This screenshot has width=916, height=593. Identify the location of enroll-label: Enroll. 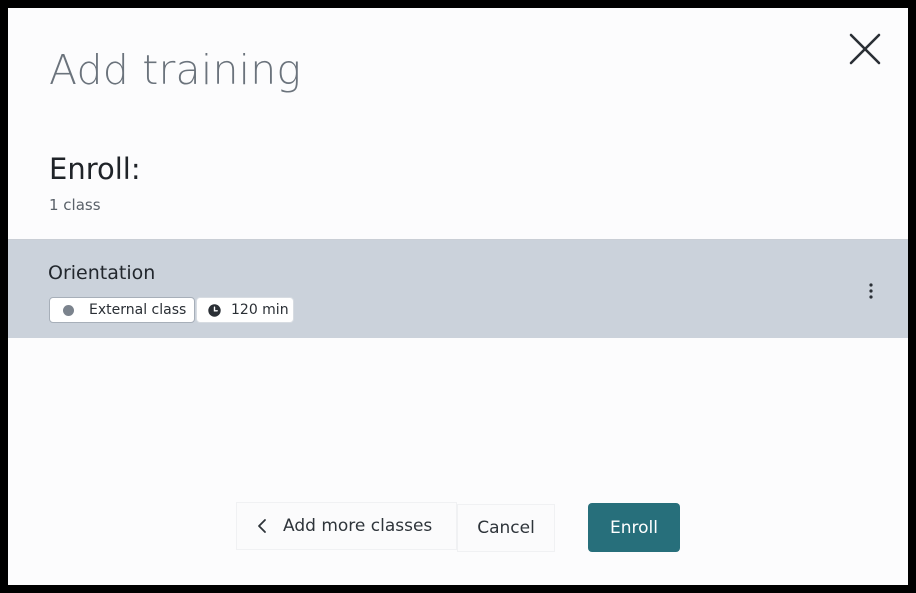
(634, 527).